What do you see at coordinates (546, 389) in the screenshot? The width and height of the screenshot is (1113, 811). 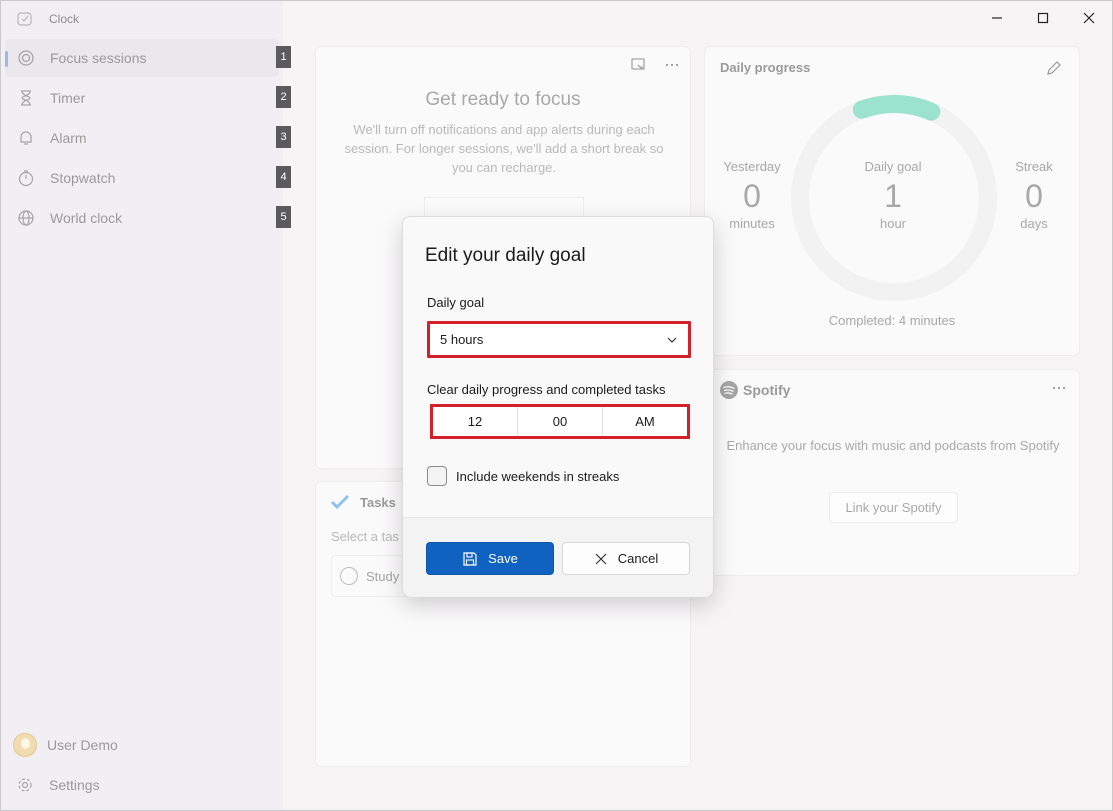 I see `clear-progress-label: Clear daily progress and completed tasks` at bounding box center [546, 389].